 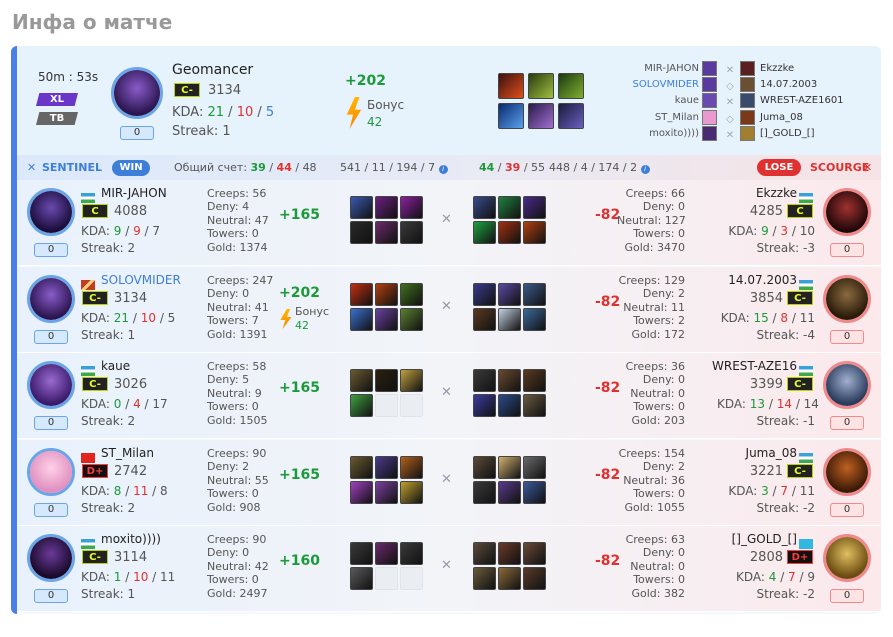 I want to click on left-player-name: moxito)))), so click(x=131, y=539).